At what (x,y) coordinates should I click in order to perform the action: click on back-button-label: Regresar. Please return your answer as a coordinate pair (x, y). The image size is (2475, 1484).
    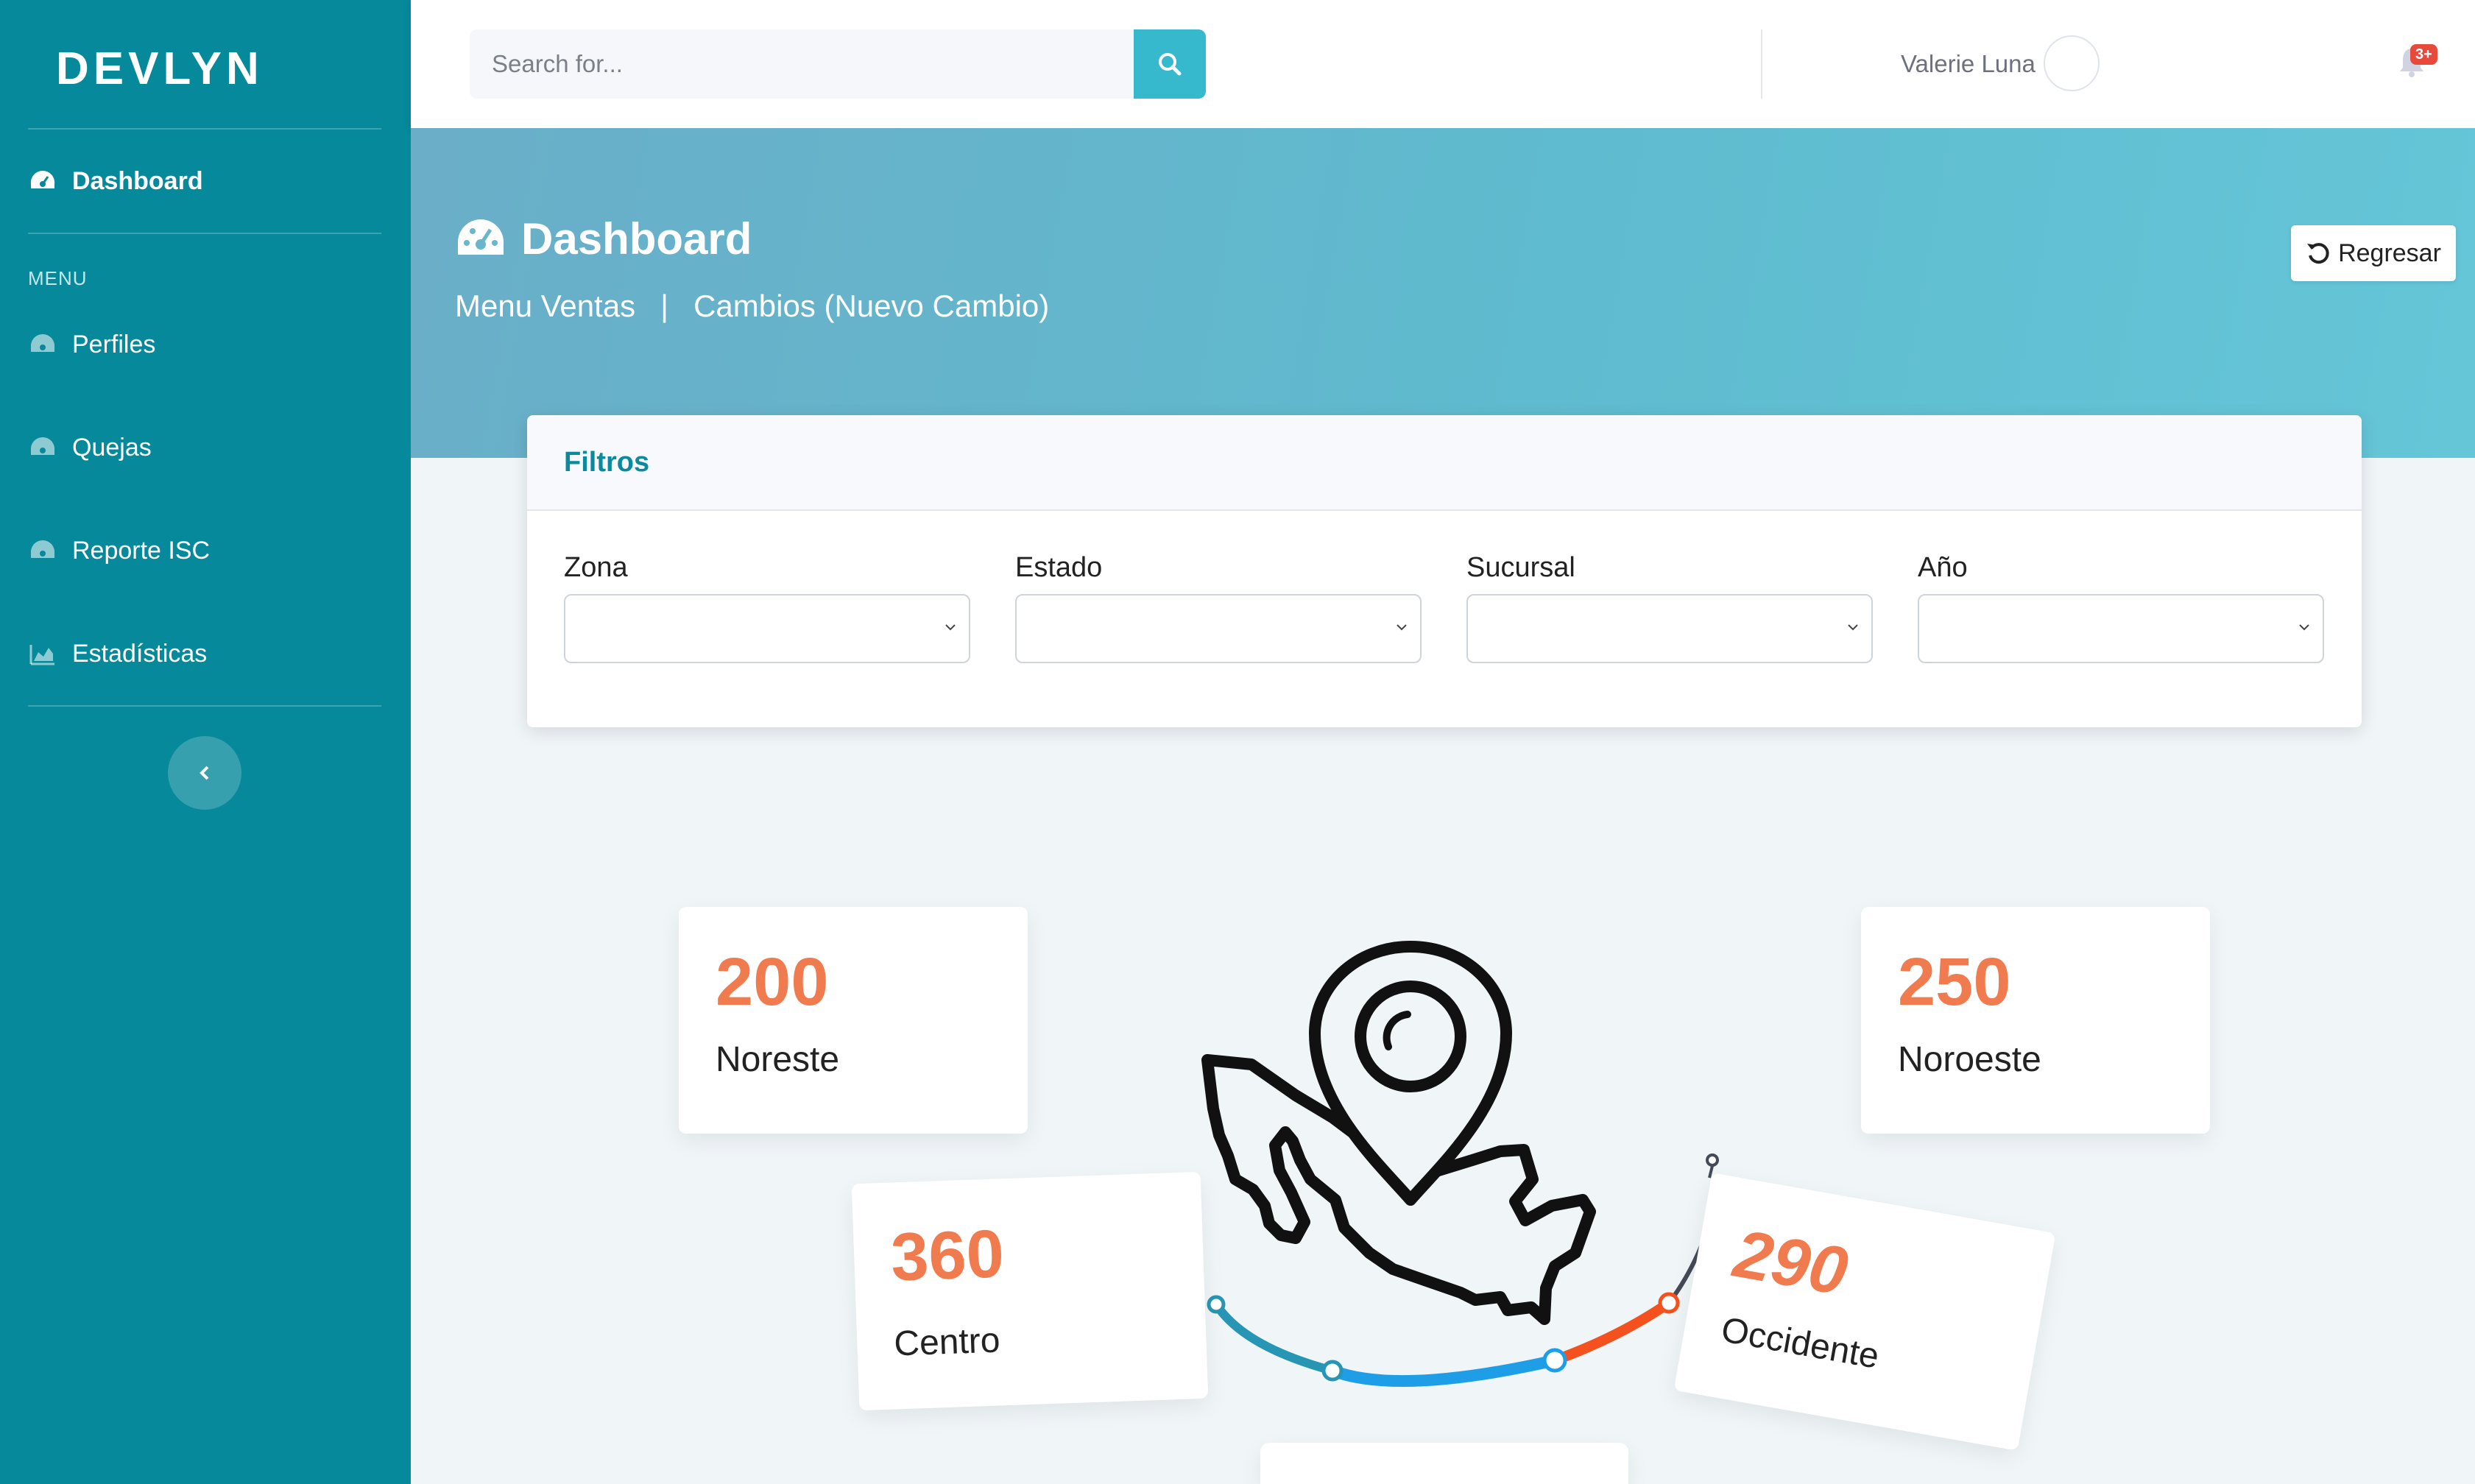
    Looking at the image, I should click on (2389, 253).